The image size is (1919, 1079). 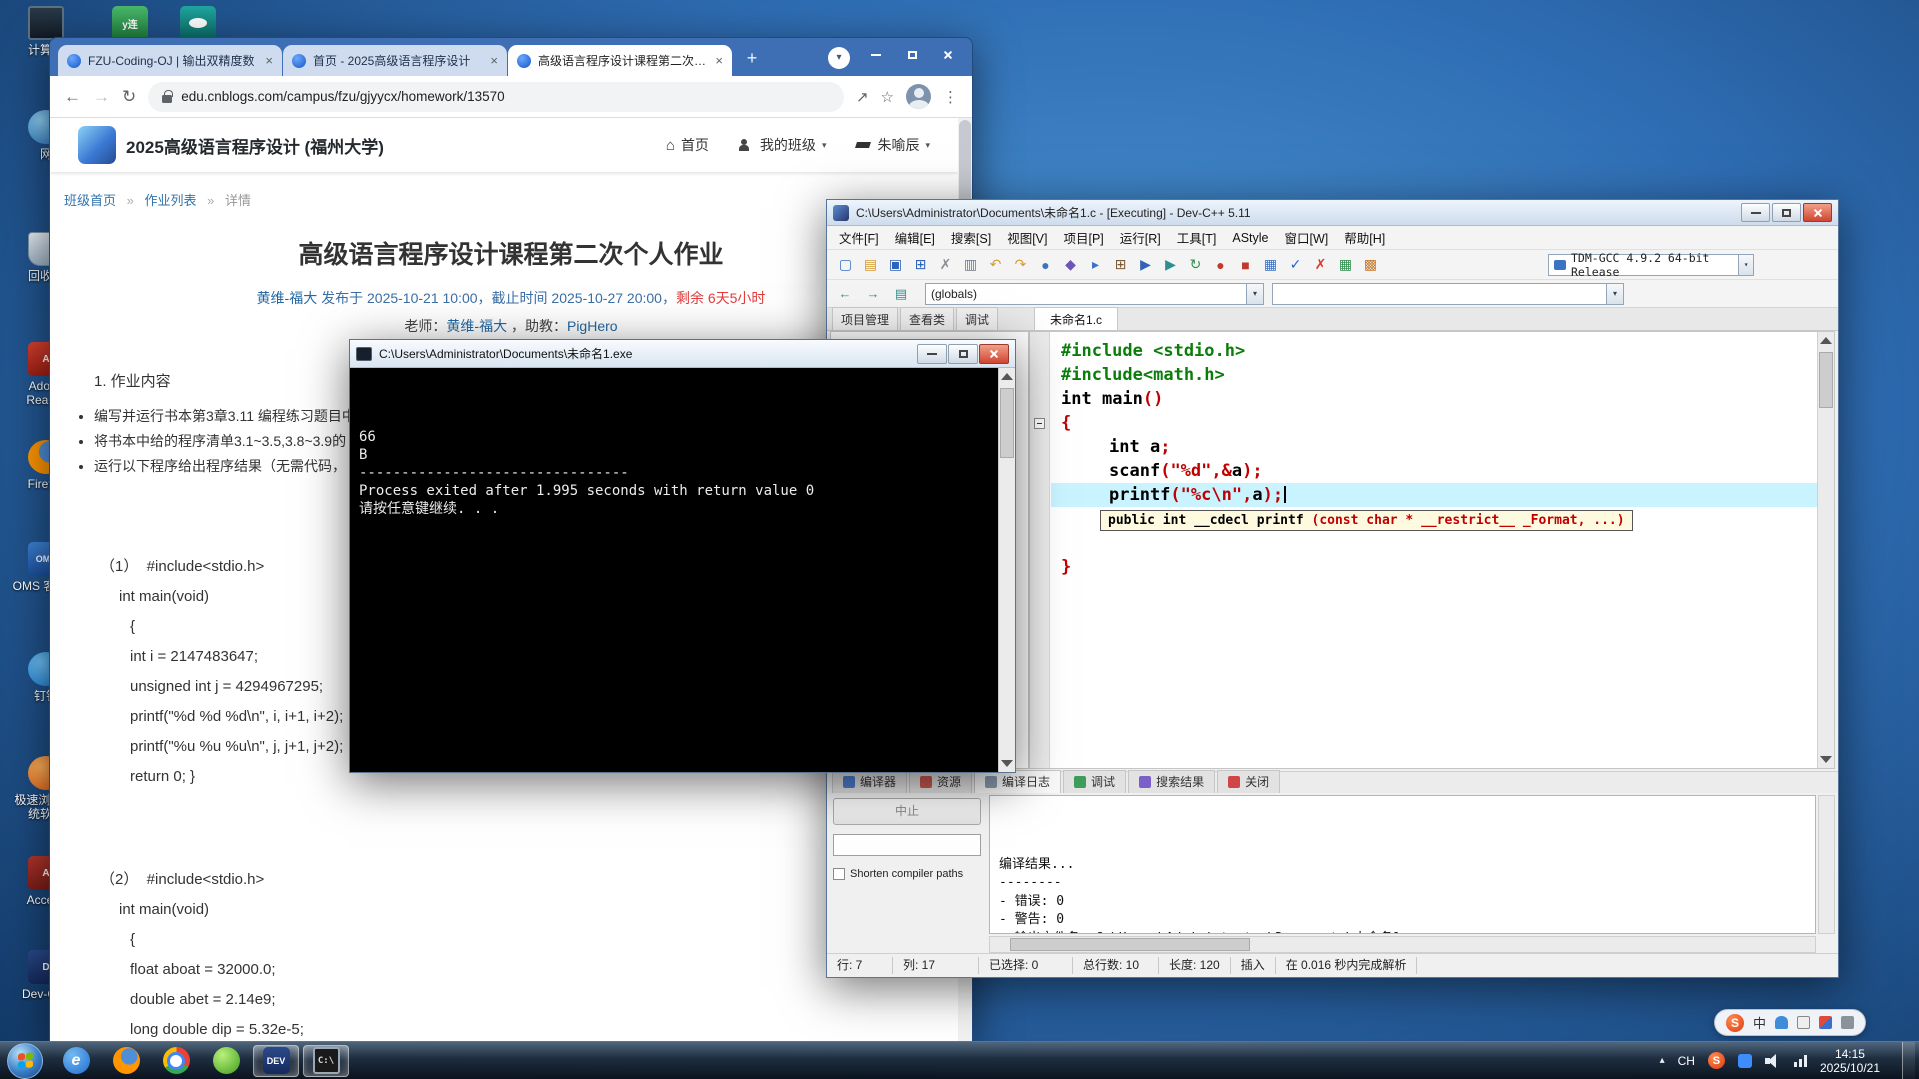 I want to click on teacher-link: 黄维-福大, so click(x=476, y=326).